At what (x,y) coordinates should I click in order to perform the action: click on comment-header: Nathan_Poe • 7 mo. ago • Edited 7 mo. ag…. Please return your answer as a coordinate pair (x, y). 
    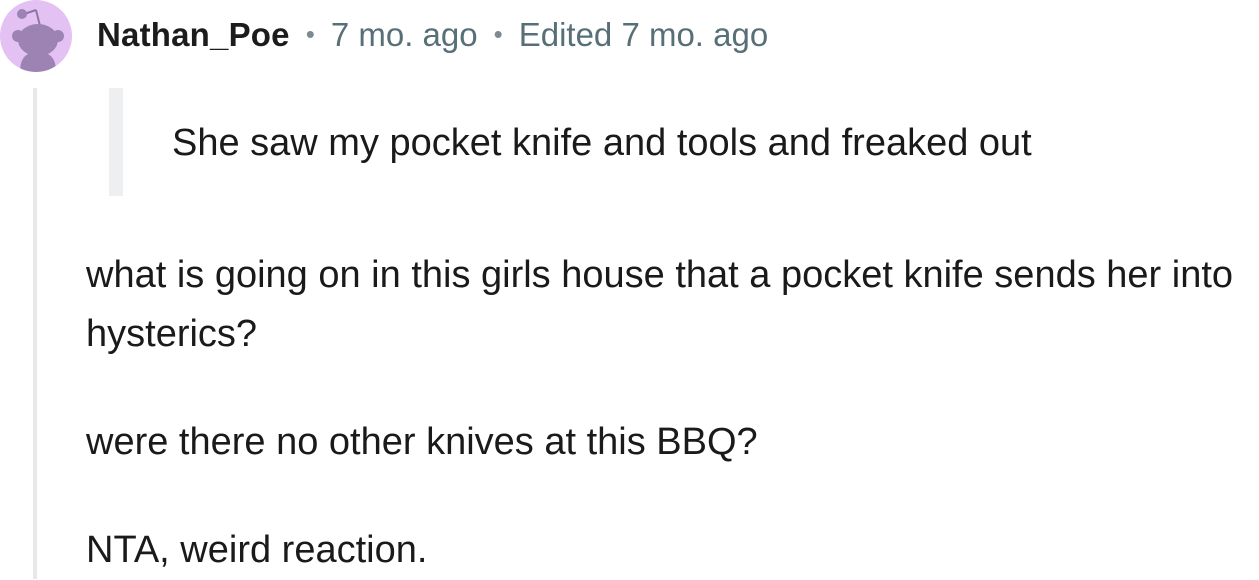
    Looking at the image, I should click on (432, 35).